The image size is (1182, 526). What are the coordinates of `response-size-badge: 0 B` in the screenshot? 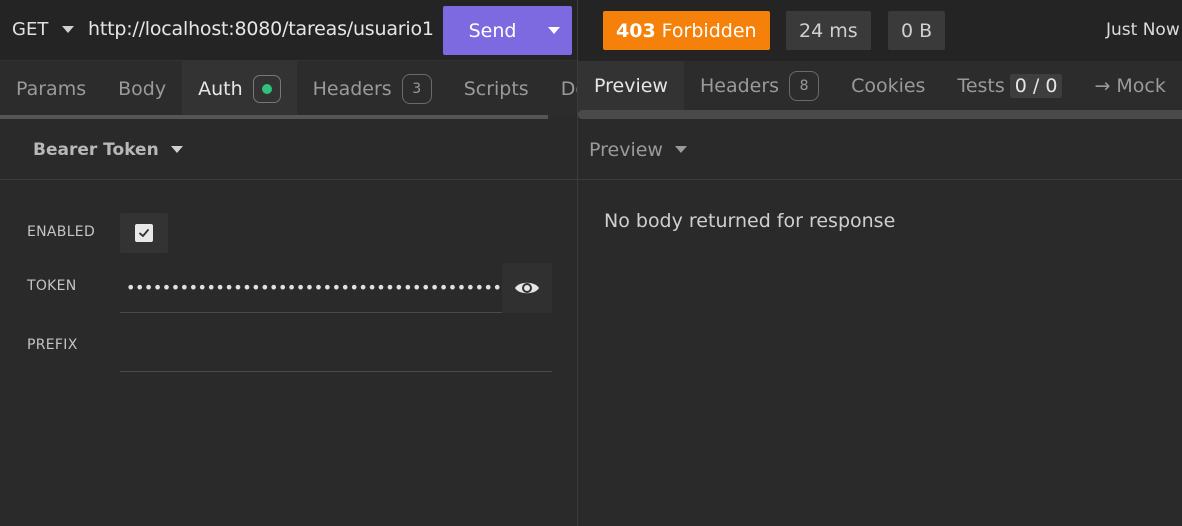 It's located at (917, 30).